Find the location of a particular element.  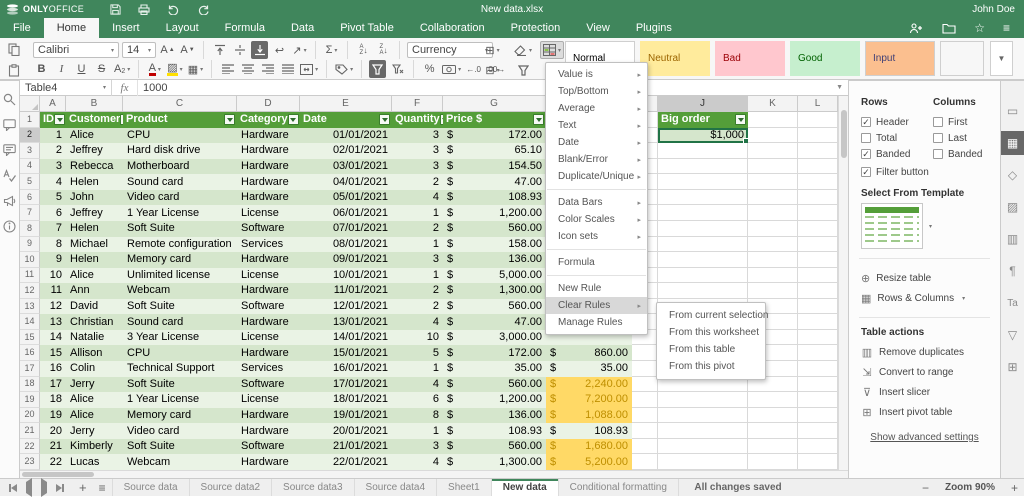

cell-L3 is located at coordinates (818, 151).